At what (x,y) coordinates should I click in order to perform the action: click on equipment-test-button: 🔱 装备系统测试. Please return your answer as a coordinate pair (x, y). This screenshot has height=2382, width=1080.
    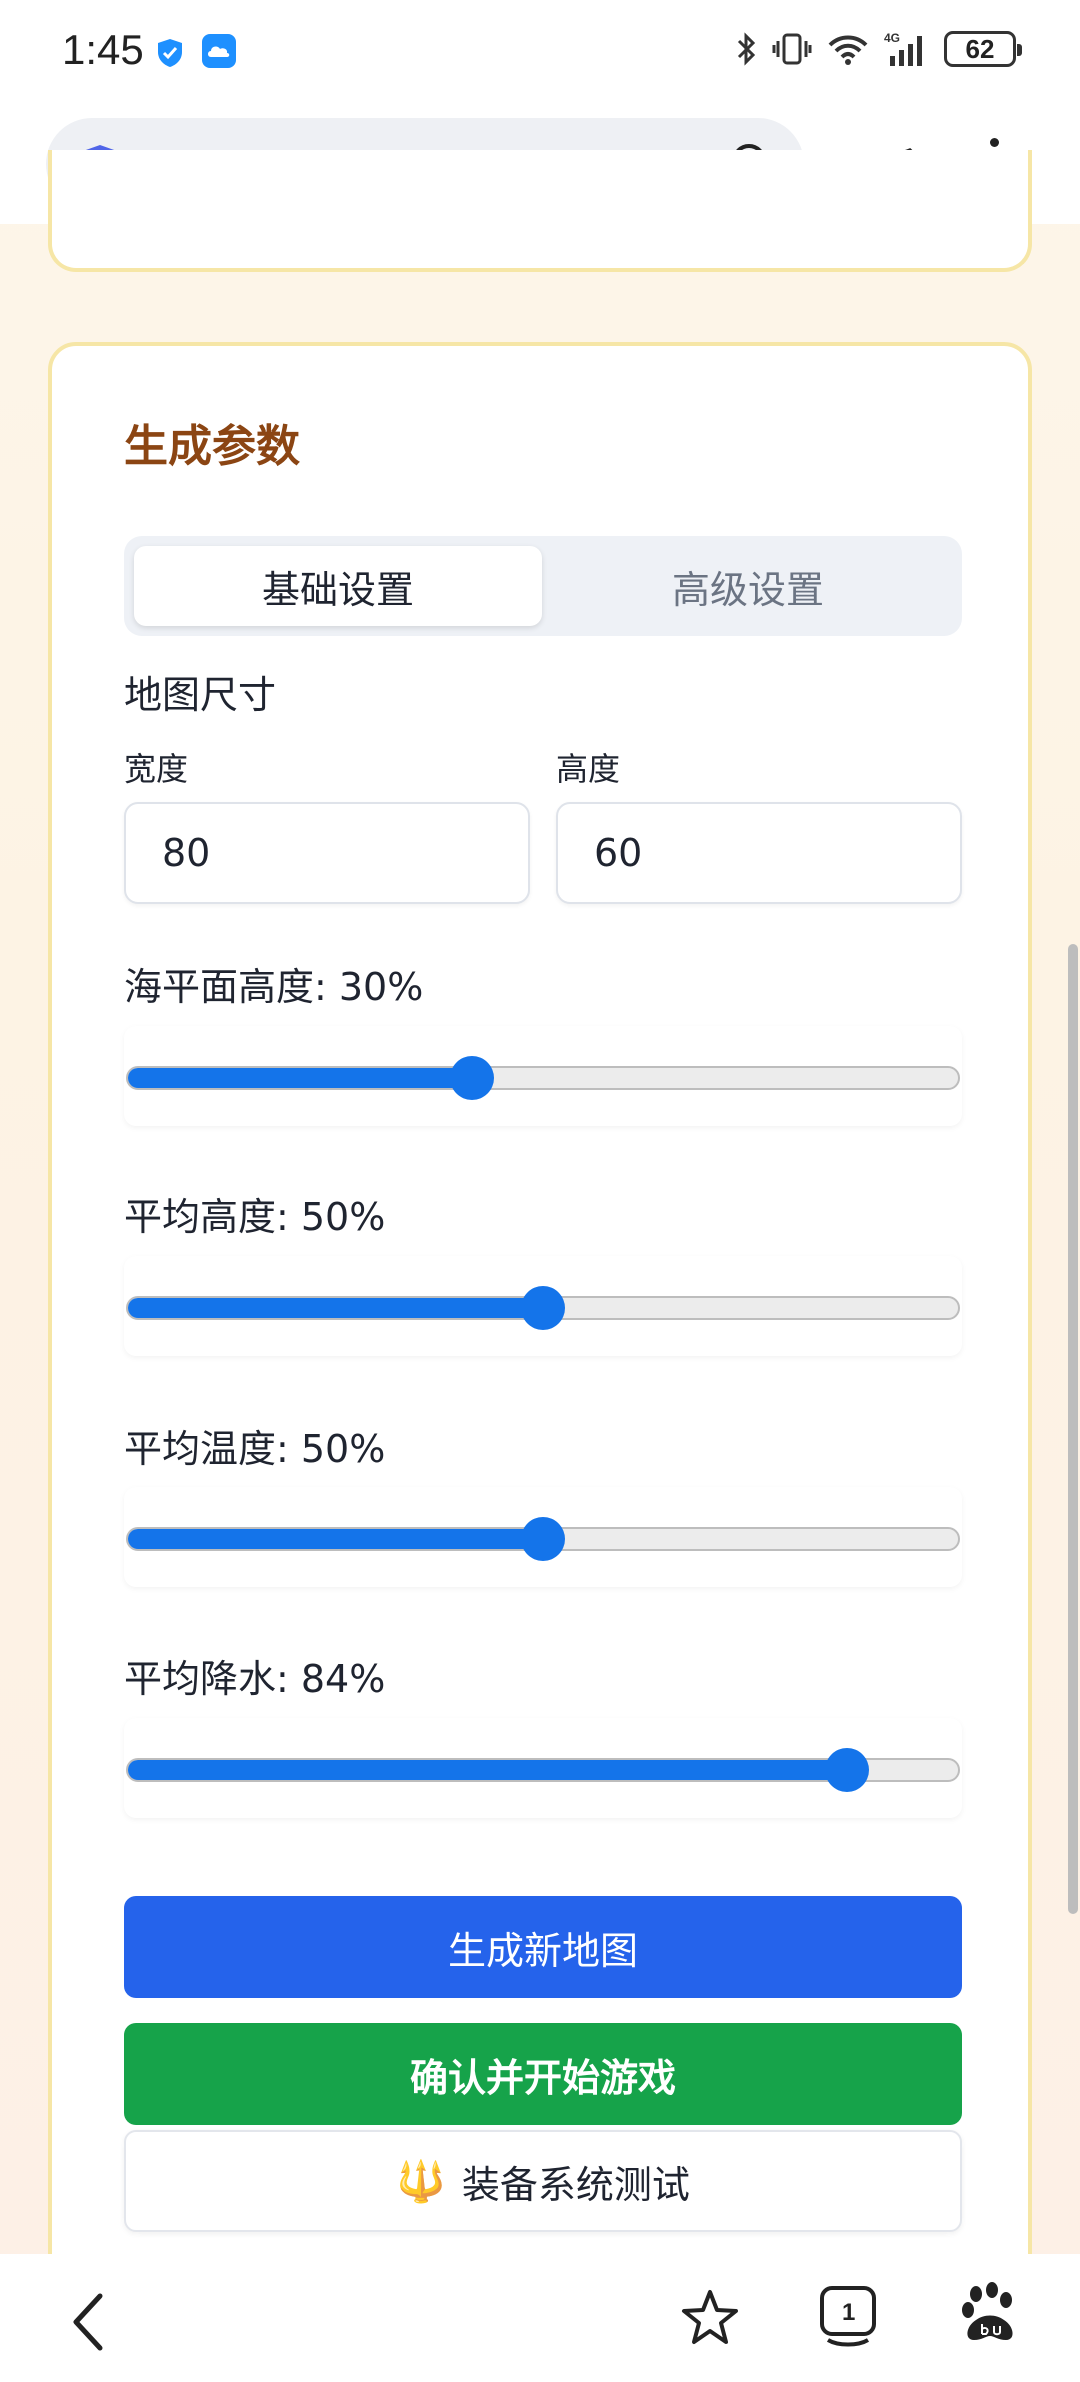
    Looking at the image, I should click on (543, 2181).